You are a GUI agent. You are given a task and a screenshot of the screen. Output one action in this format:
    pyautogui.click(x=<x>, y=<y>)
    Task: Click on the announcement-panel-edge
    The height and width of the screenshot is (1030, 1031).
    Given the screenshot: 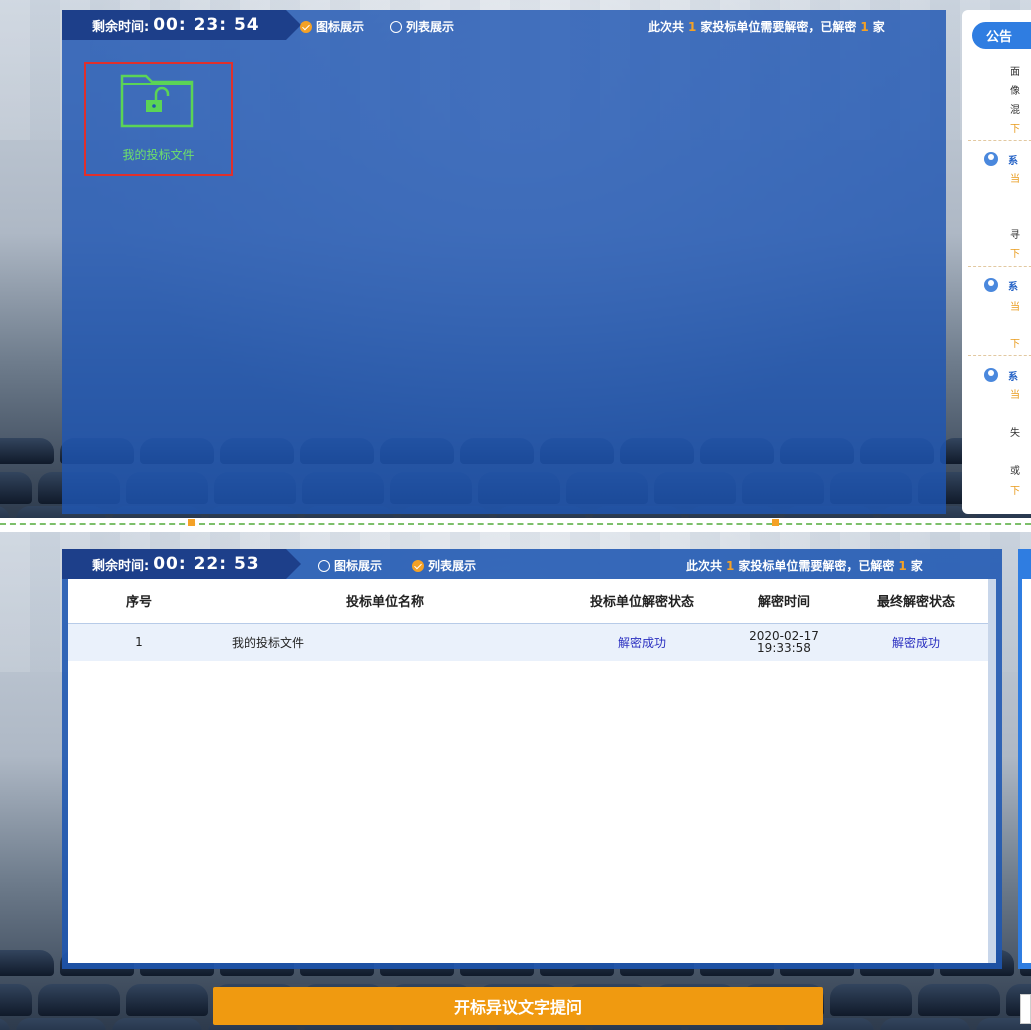 What is the action you would take?
    pyautogui.click(x=1024, y=759)
    